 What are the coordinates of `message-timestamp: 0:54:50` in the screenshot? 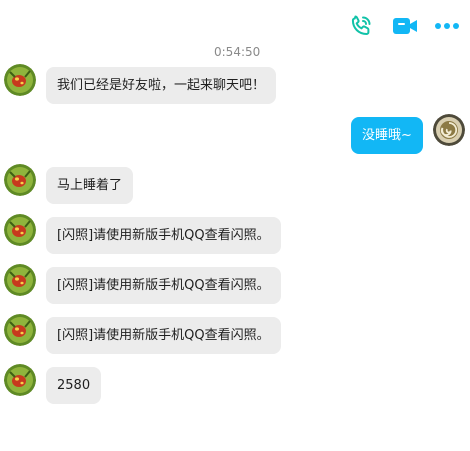 It's located at (237, 52).